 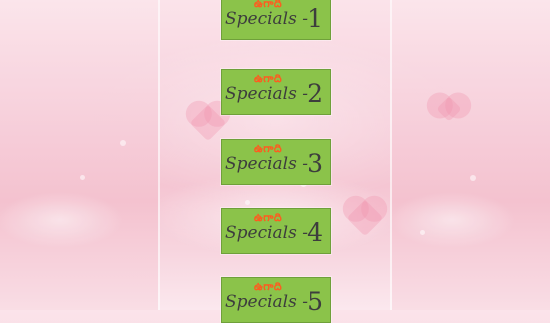 What do you see at coordinates (315, 93) in the screenshot?
I see `item-number: 2` at bounding box center [315, 93].